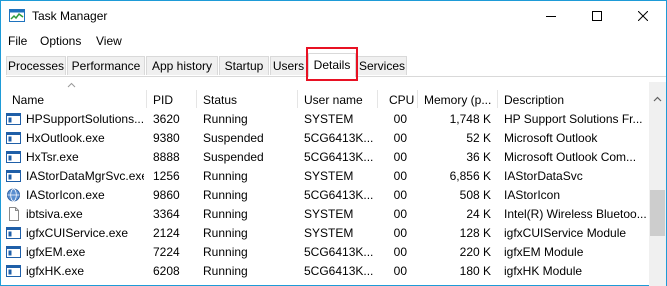  Describe the element at coordinates (166, 176) in the screenshot. I see `process-pid: 1256` at that location.